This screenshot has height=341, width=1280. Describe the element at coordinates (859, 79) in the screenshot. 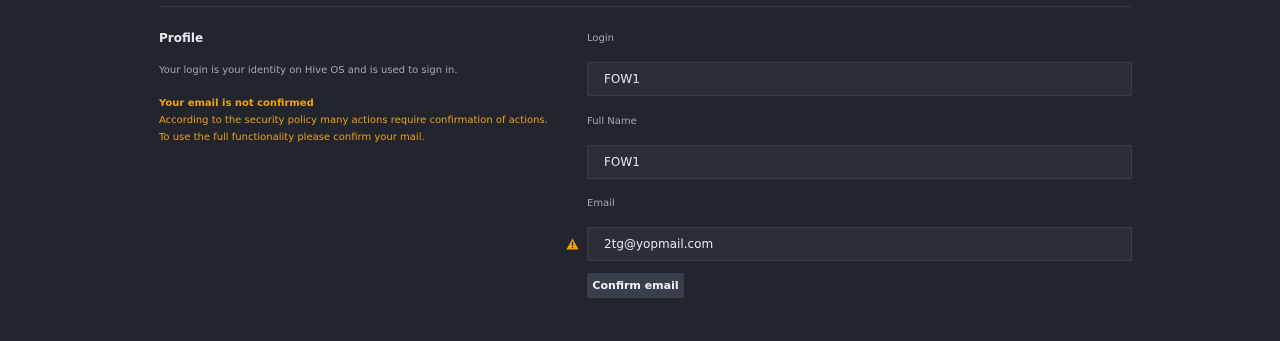

I see `login-input` at that location.